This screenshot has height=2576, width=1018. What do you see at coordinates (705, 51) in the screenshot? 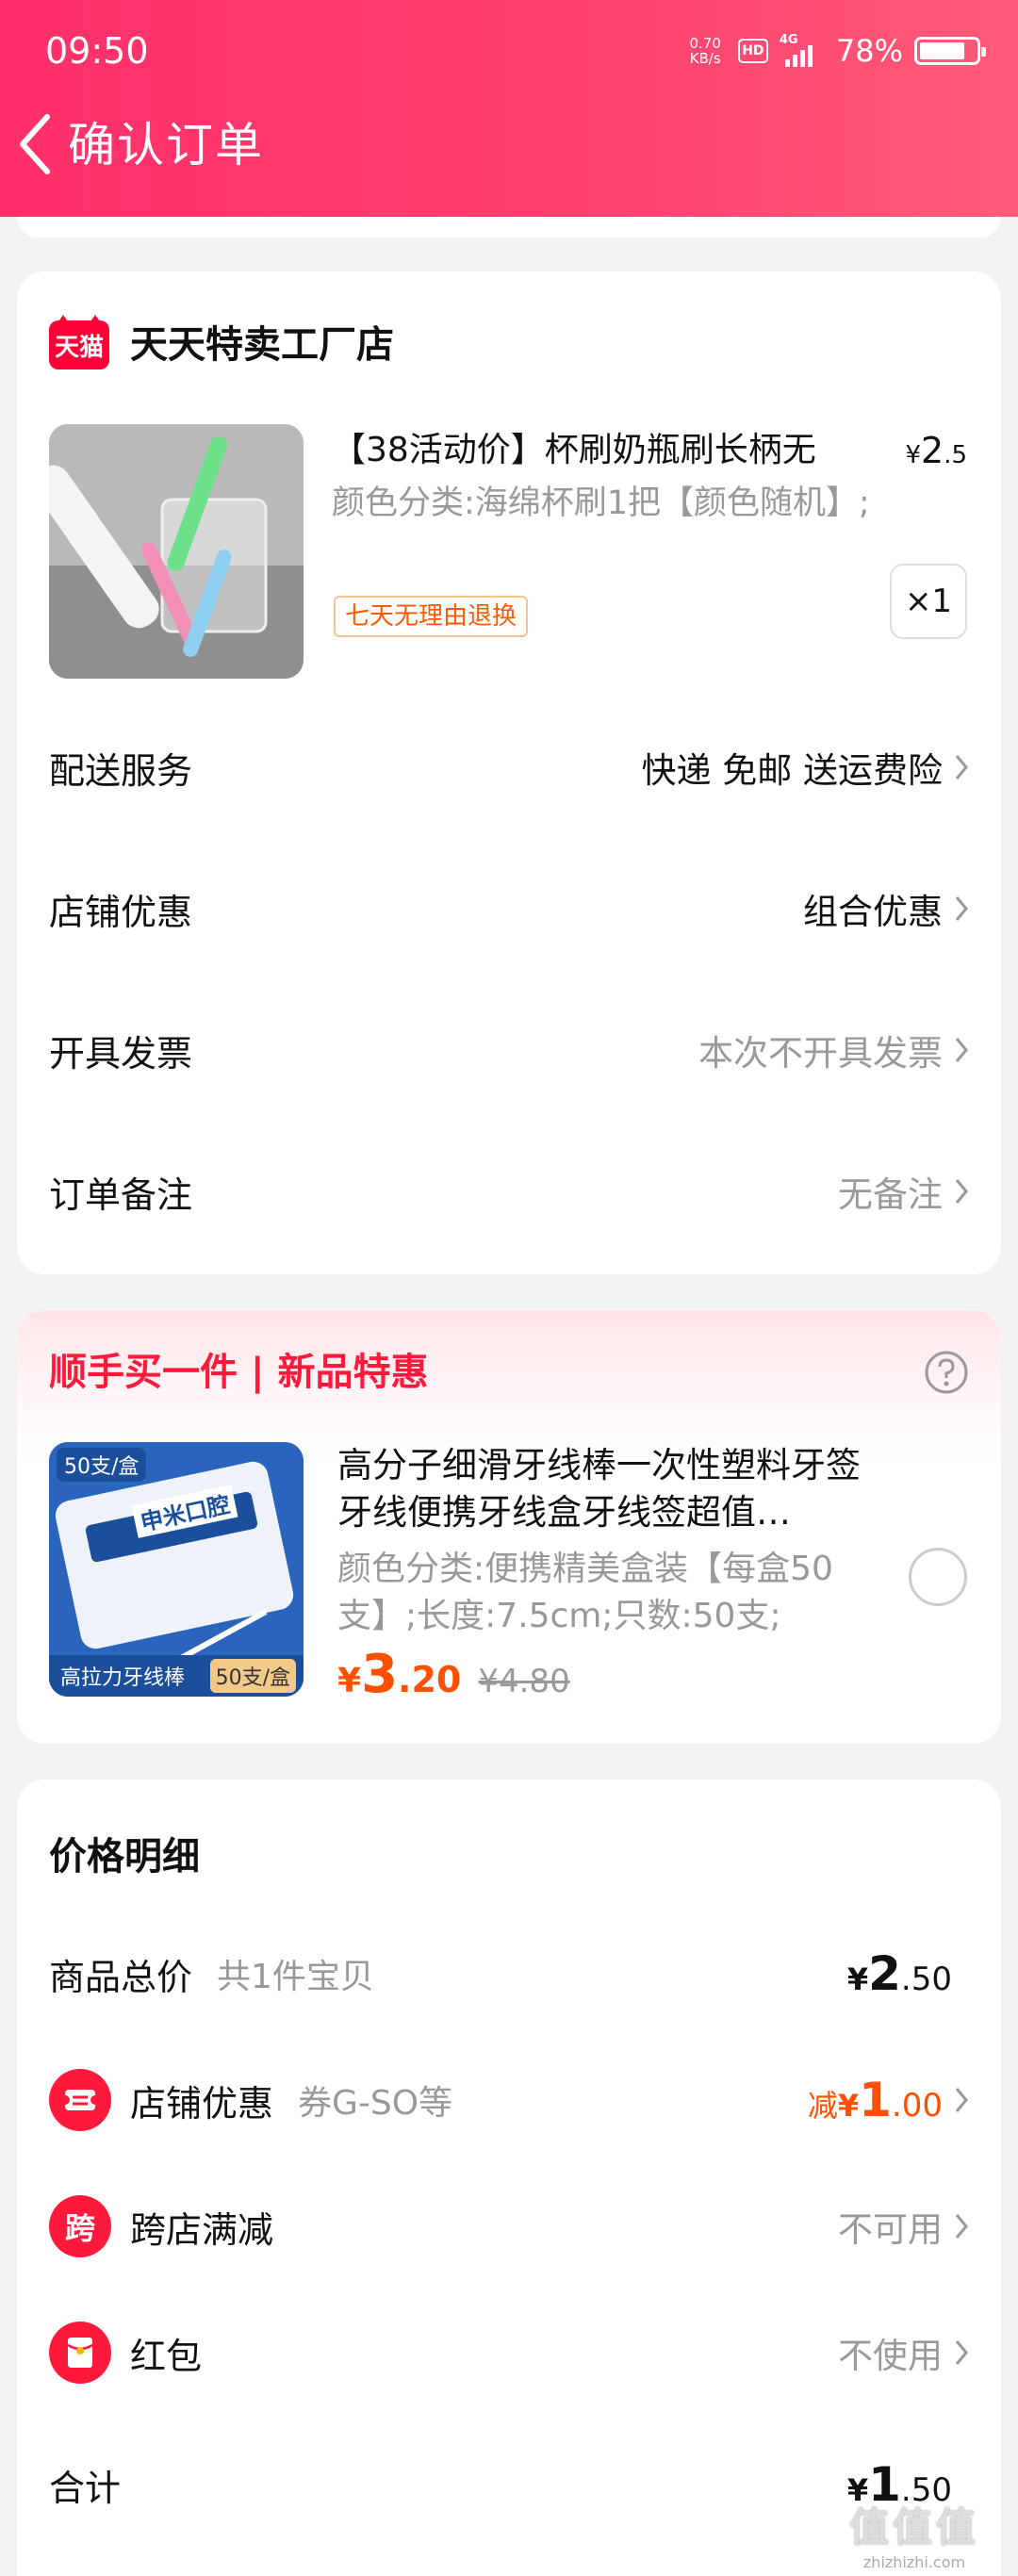
I see `network-speed: 0.70 KB/s` at bounding box center [705, 51].